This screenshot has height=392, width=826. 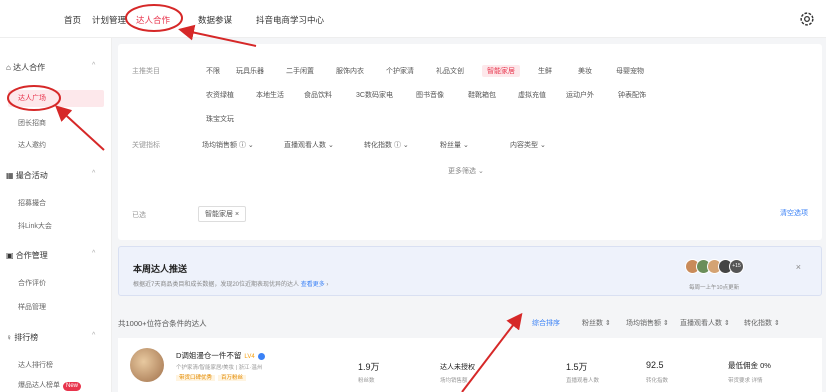 I want to click on metric-dropdown: 内容类型 ⌄, so click(x=528, y=145).